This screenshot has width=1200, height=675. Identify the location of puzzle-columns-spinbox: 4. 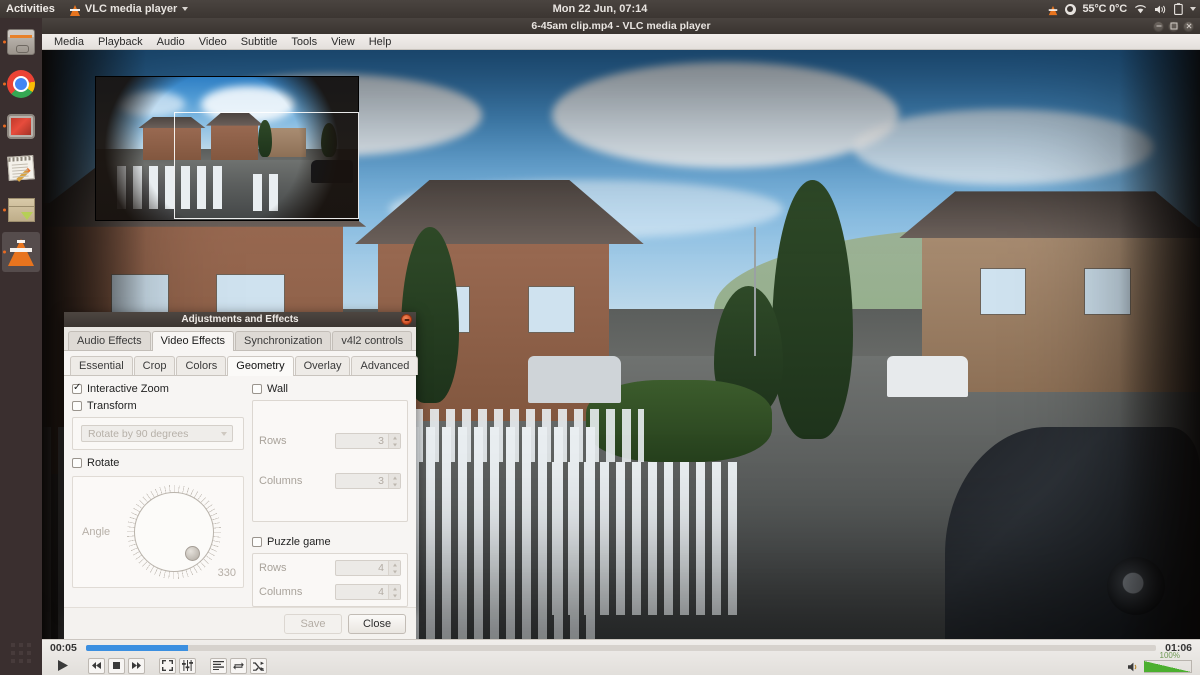
(368, 592).